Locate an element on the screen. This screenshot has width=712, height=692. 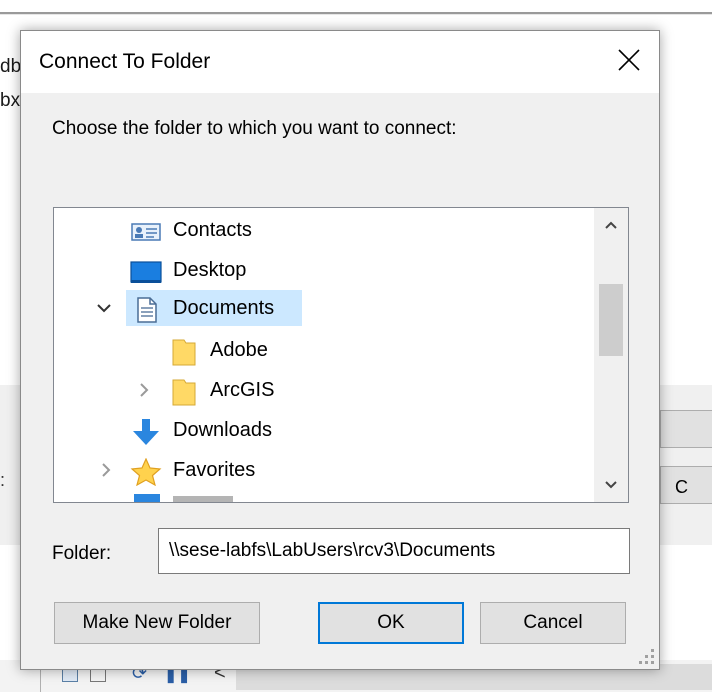
dialog-titlebar: Connect To Folder is located at coordinates (340, 62).